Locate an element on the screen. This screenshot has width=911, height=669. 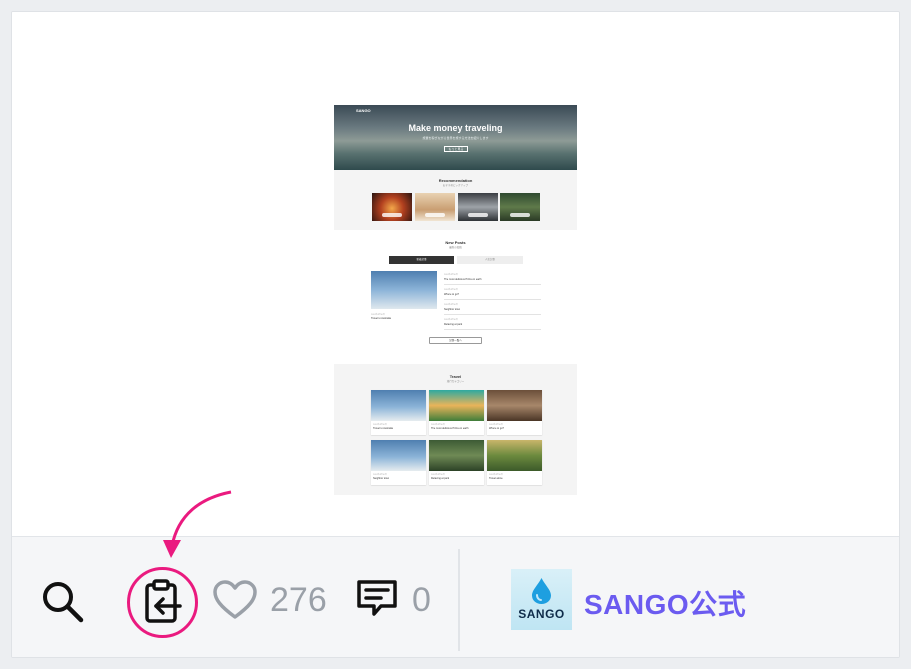
list-item: 2018年4月10日 Neighbor town is located at coordinates (492, 308).